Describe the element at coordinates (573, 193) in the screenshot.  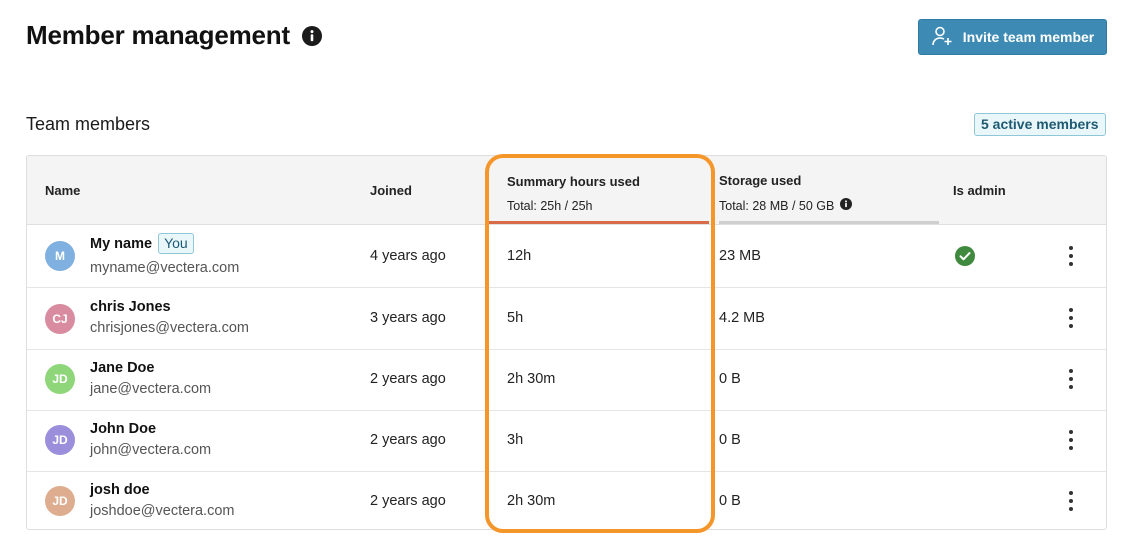
I see `column-header-summary: Summary hours used Total: 25h / 25h` at that location.